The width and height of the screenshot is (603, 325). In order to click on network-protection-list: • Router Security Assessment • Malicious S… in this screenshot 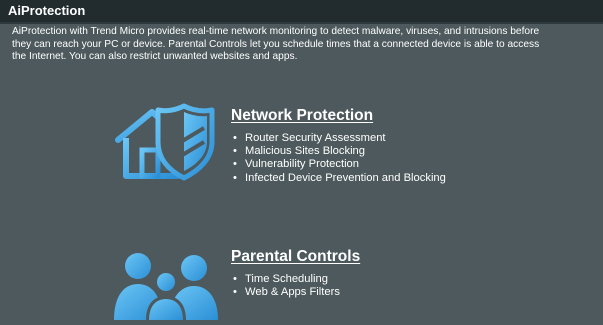, I will do `click(339, 158)`.